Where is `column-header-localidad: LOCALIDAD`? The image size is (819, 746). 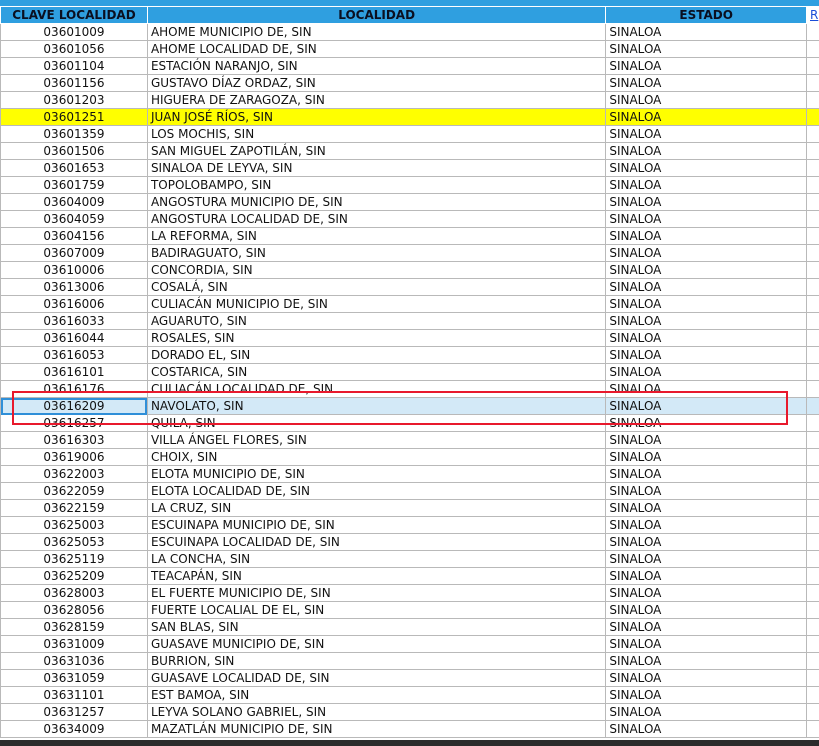
column-header-localidad: LOCALIDAD is located at coordinates (376, 15).